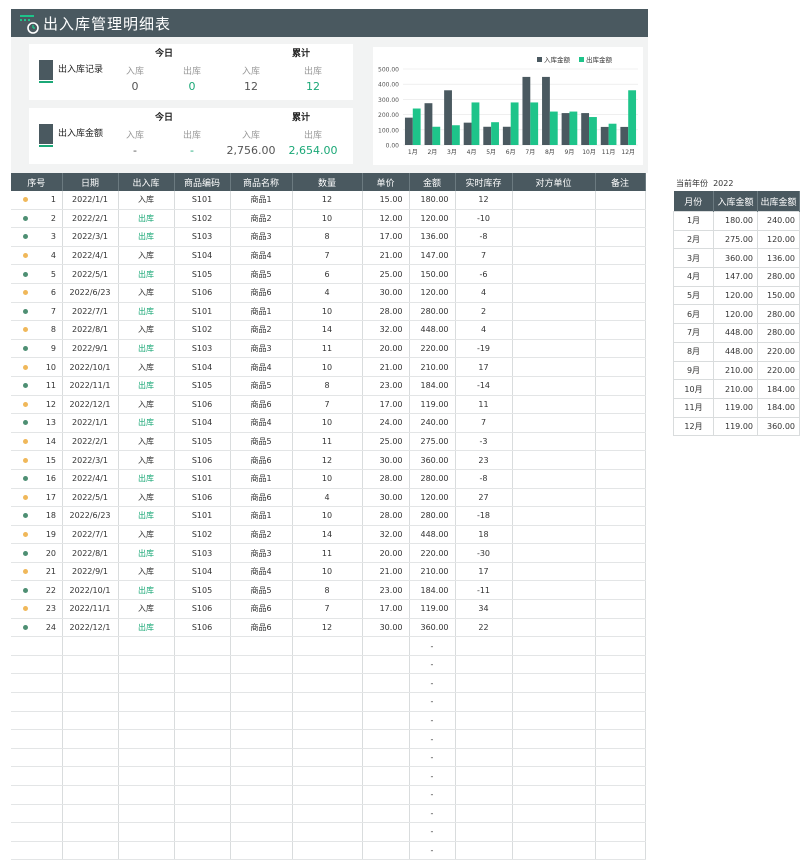  I want to click on date-cell: 2022/6/23, so click(90, 293).